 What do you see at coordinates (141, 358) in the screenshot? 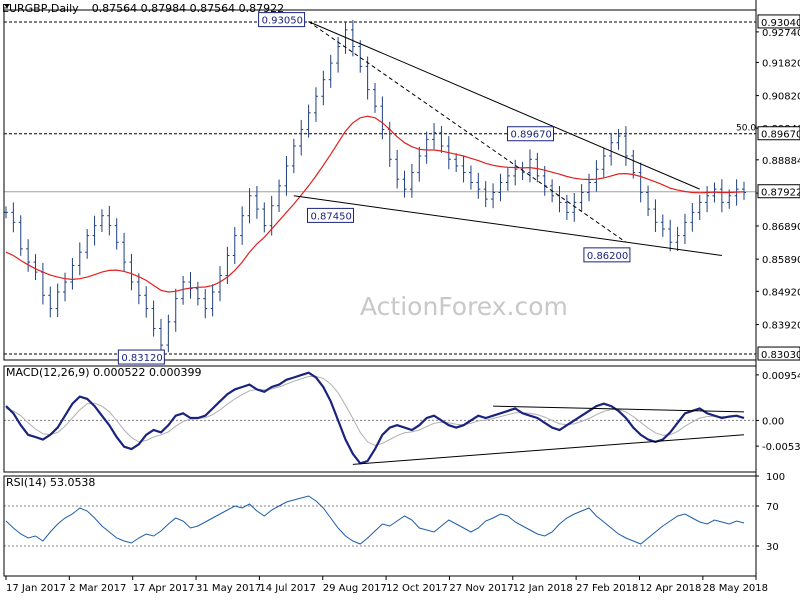
I see `annotation-label: 0.83120` at bounding box center [141, 358].